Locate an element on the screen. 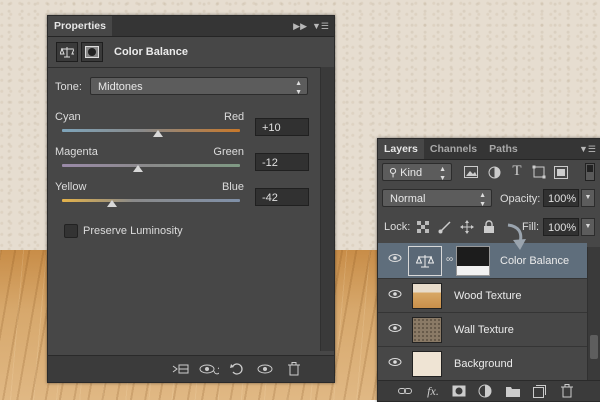 The height and width of the screenshot is (402, 600). lock-position-move-icon is located at coordinates (467, 227).